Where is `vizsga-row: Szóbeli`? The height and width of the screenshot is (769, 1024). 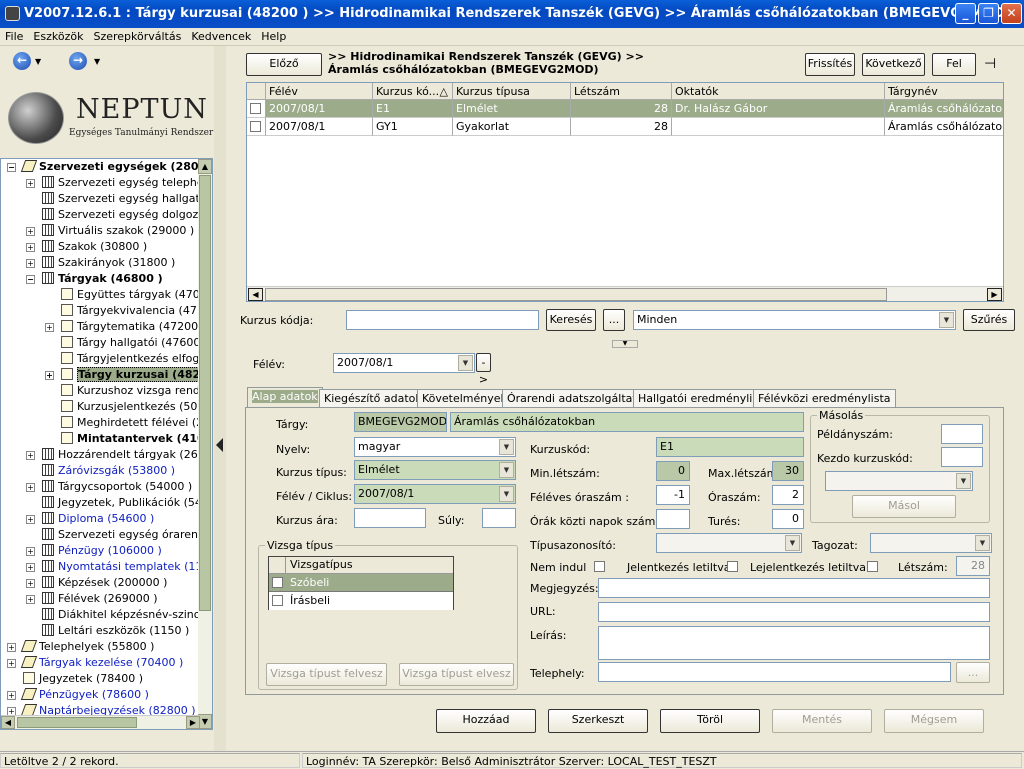
vizsga-row: Szóbeli is located at coordinates (361, 583).